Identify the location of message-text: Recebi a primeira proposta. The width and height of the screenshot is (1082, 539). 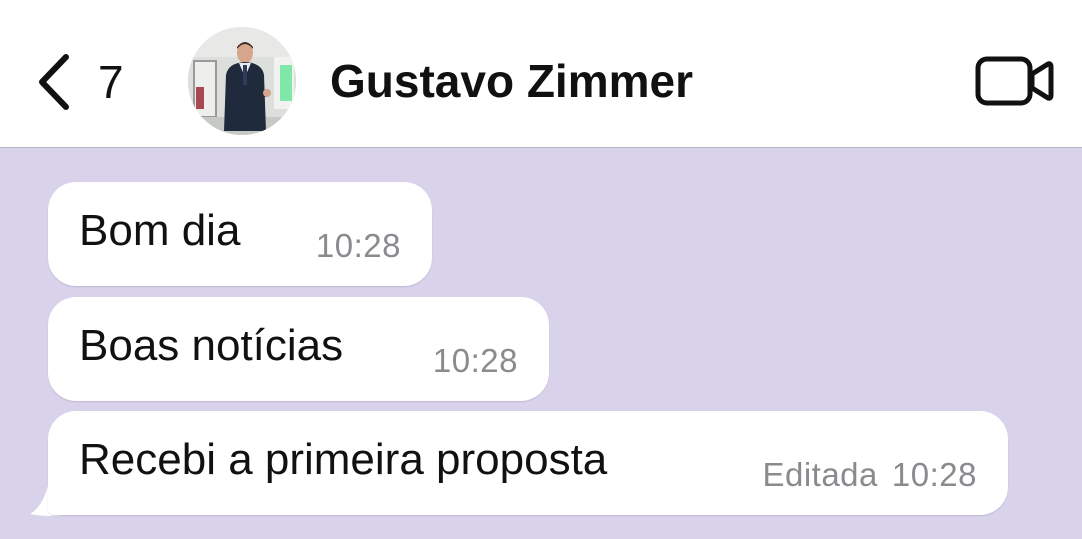
(343, 459).